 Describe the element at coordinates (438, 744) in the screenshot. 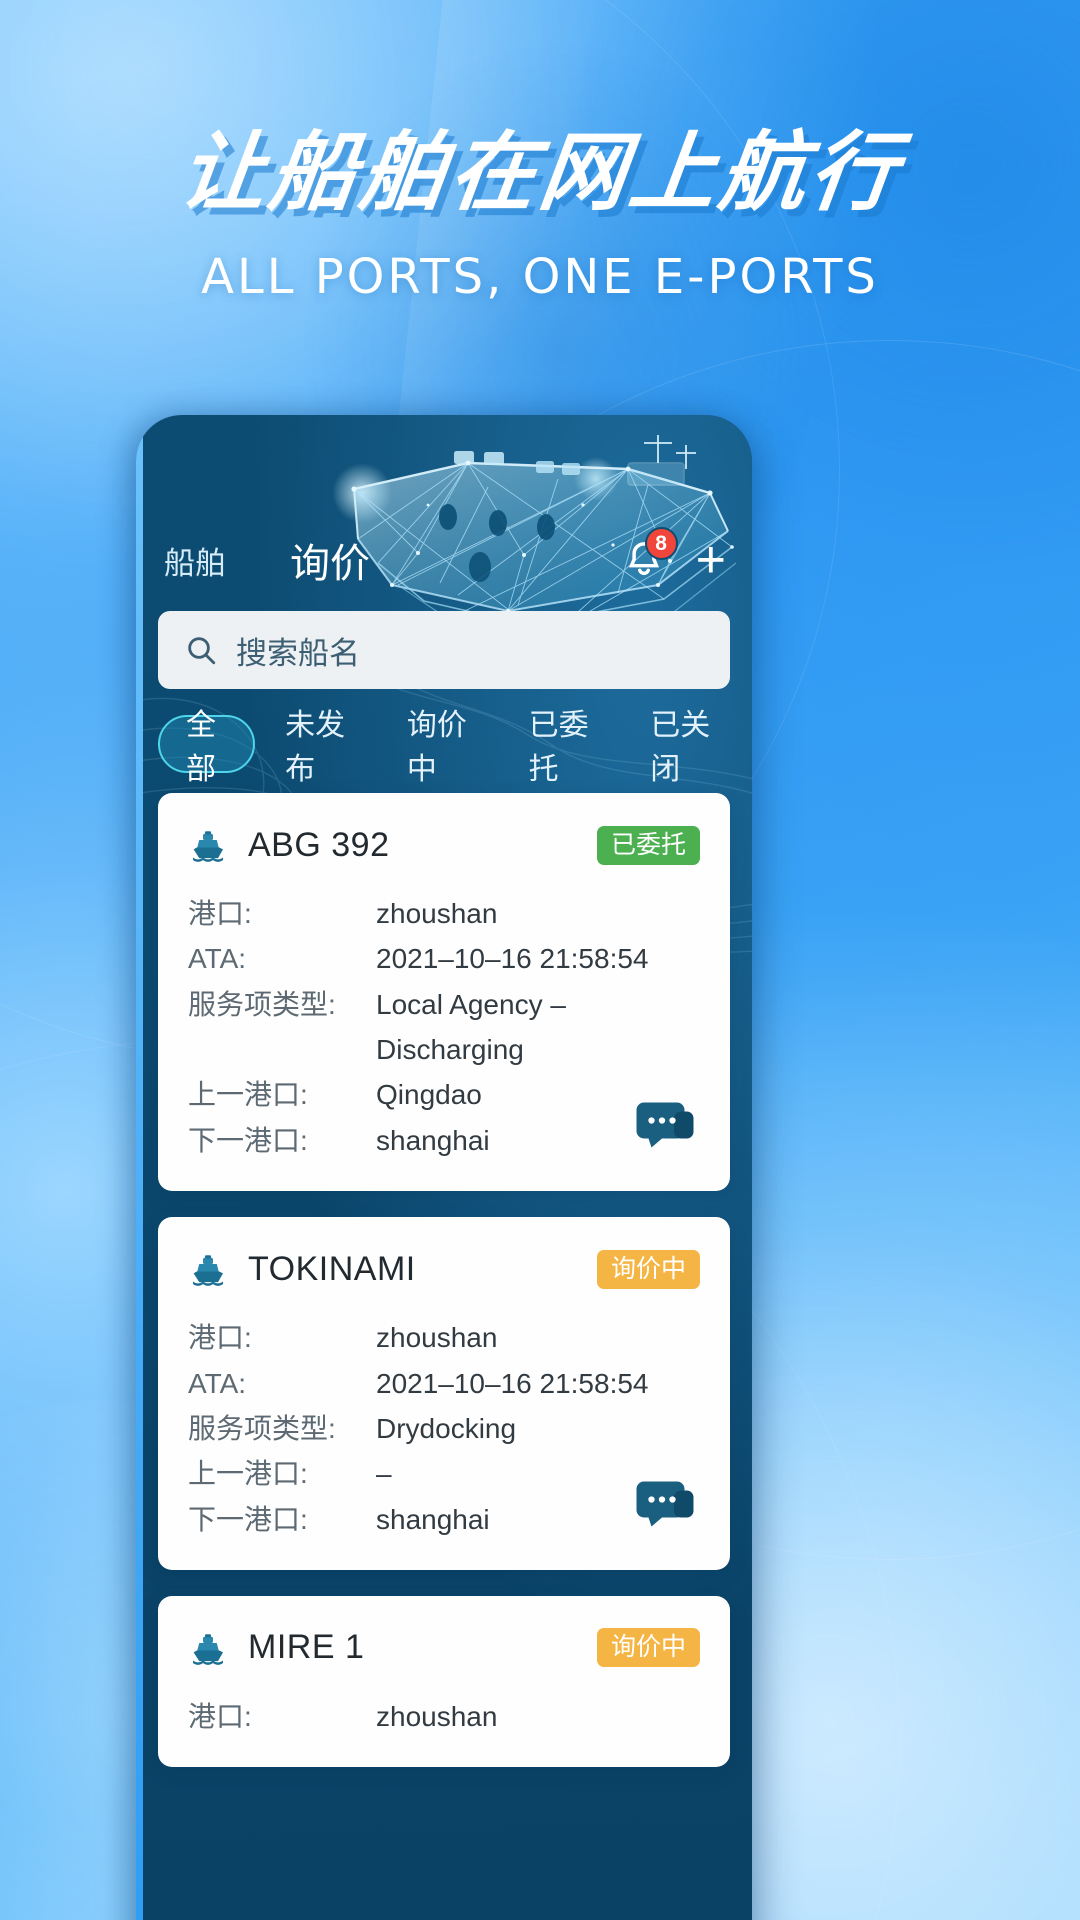

I see `filter-chip-inquiring: 询价中` at that location.